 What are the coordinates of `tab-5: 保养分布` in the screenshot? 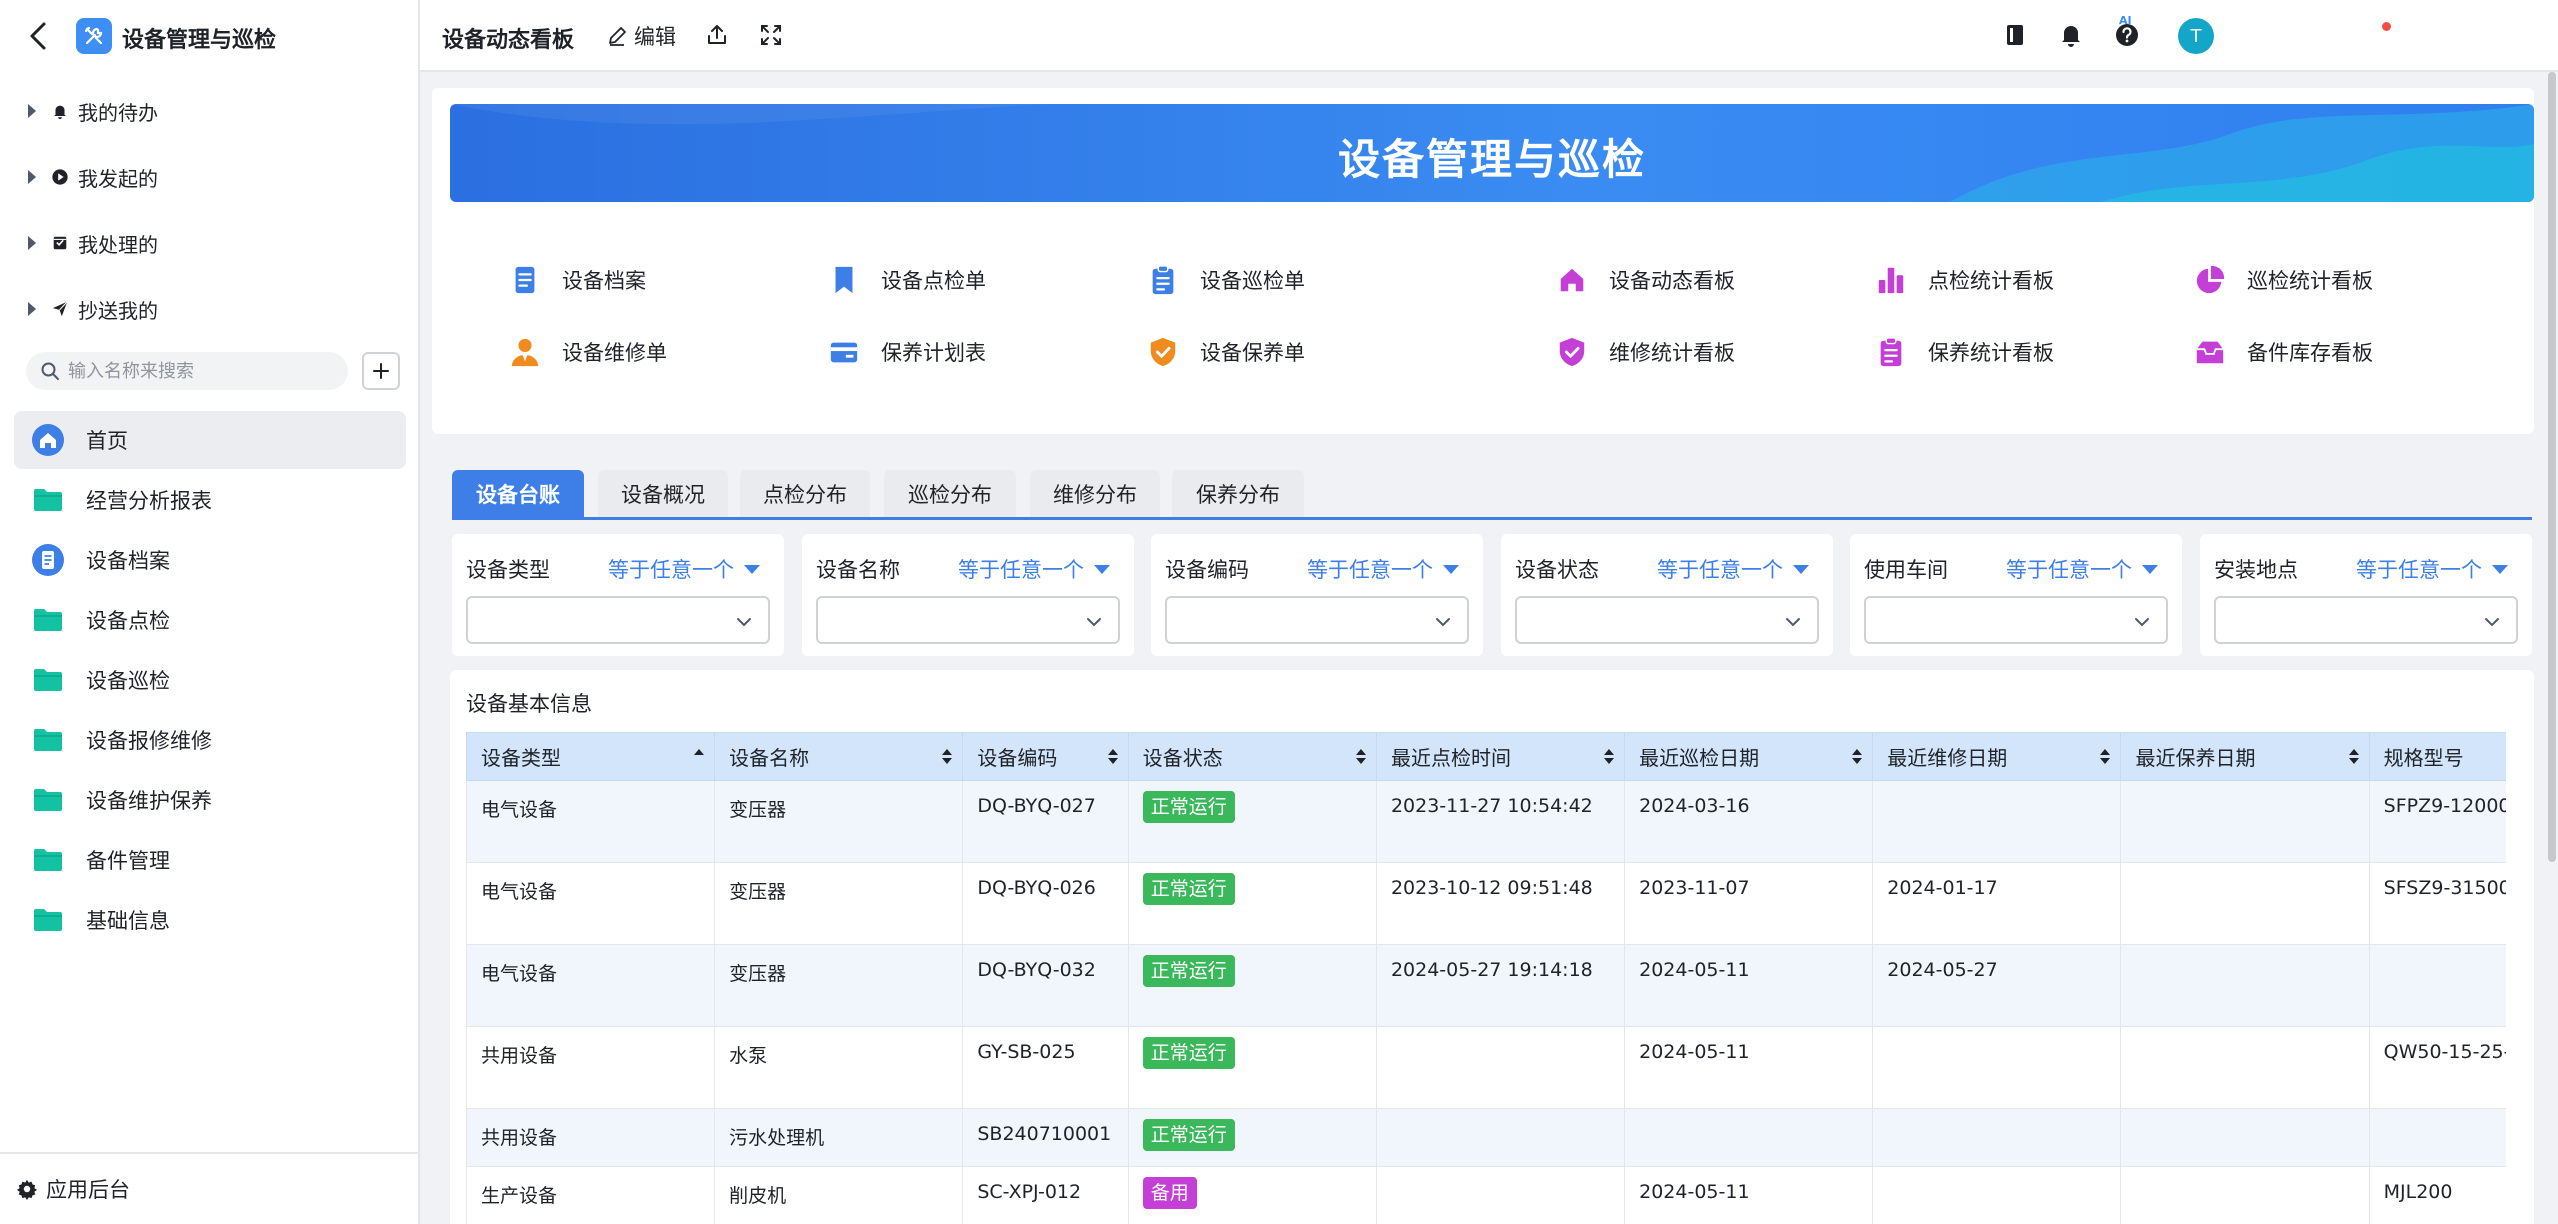 It's located at (1238, 494).